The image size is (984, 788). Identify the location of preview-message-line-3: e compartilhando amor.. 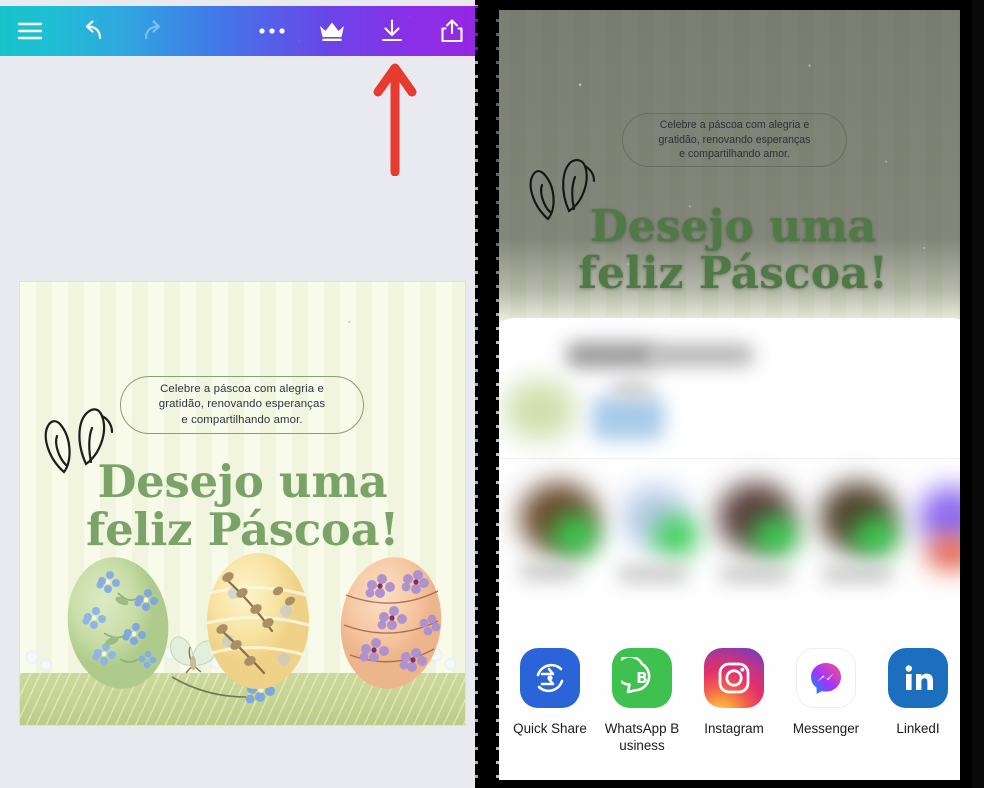
(734, 154).